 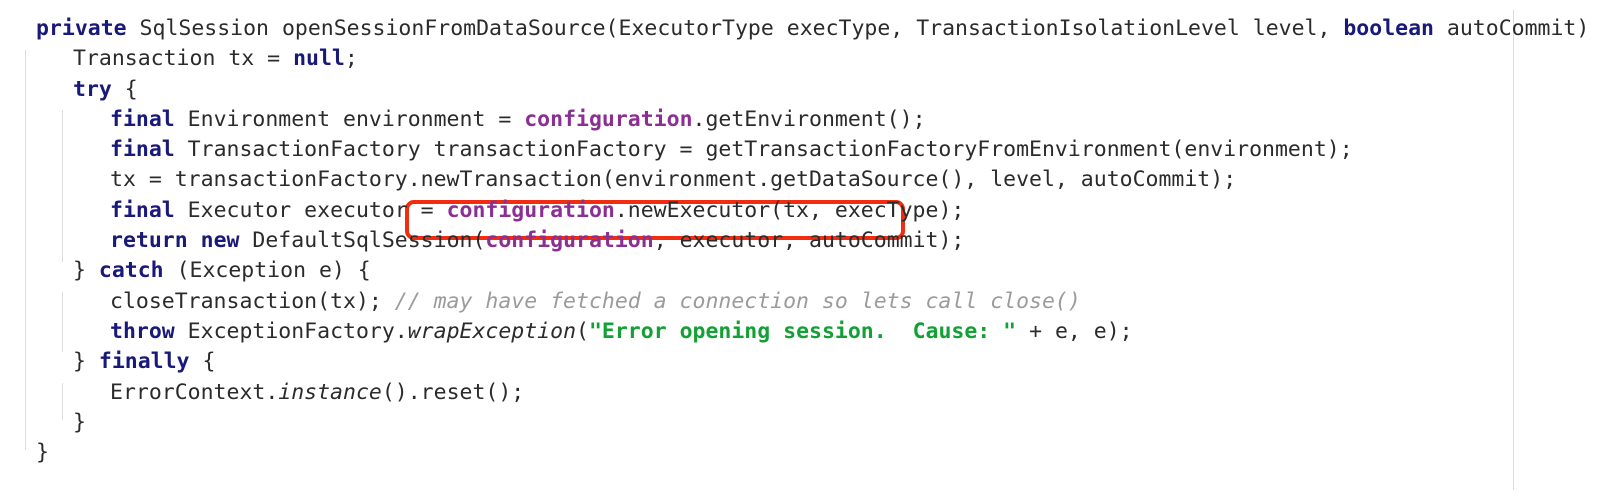 I want to click on code-token-kw: boolean, so click(x=1388, y=28).